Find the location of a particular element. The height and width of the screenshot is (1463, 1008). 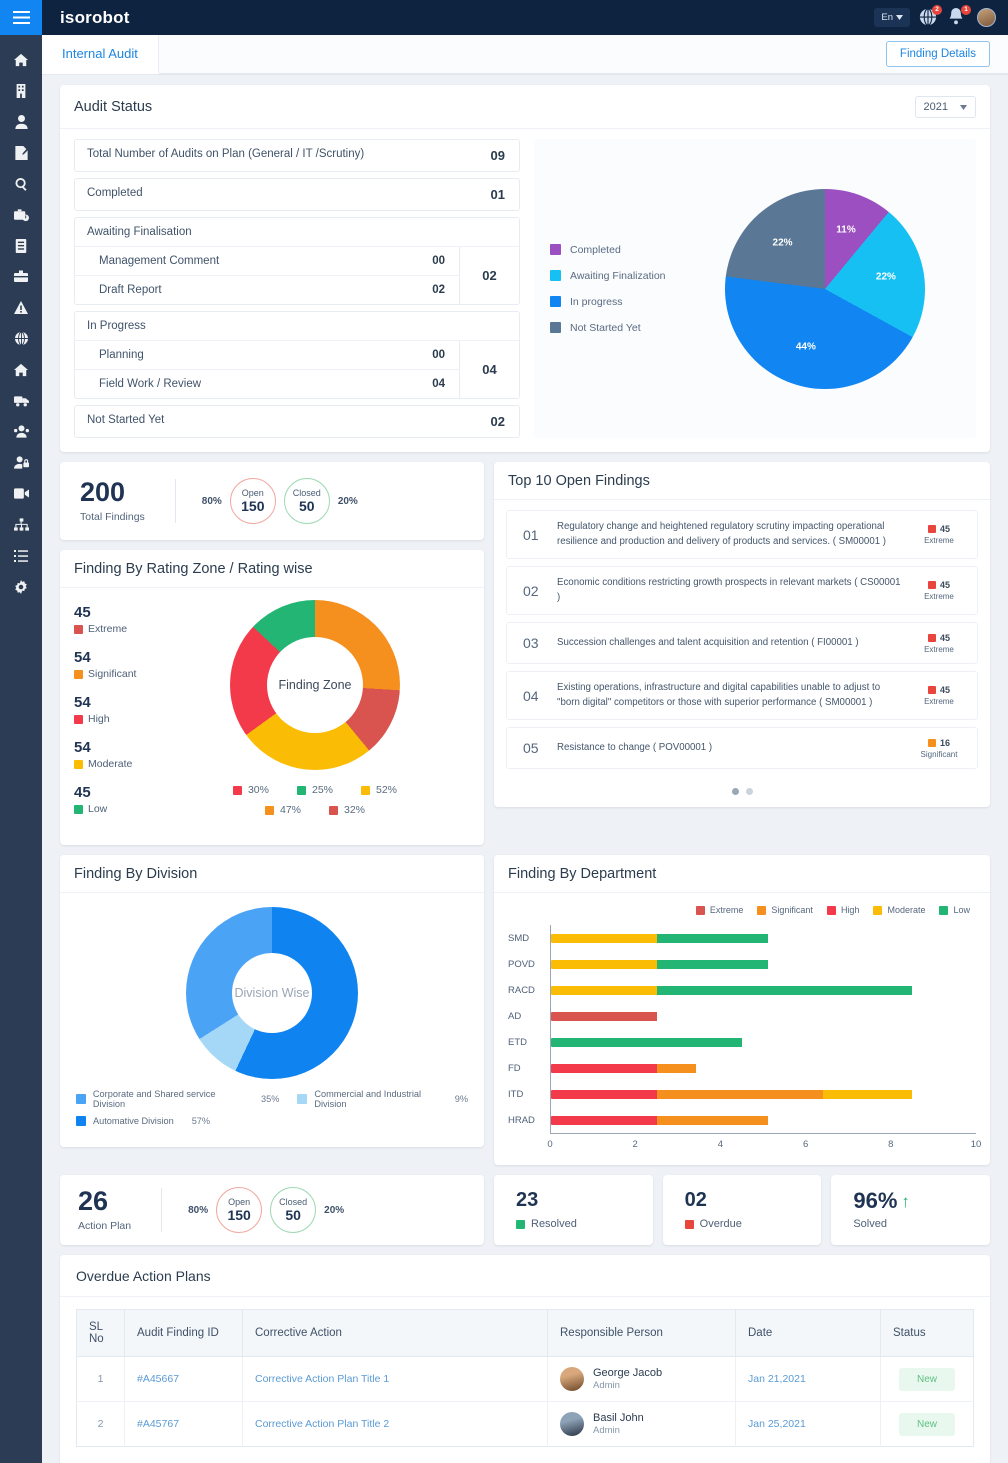

legend-percent: 57% is located at coordinates (201, 1121).